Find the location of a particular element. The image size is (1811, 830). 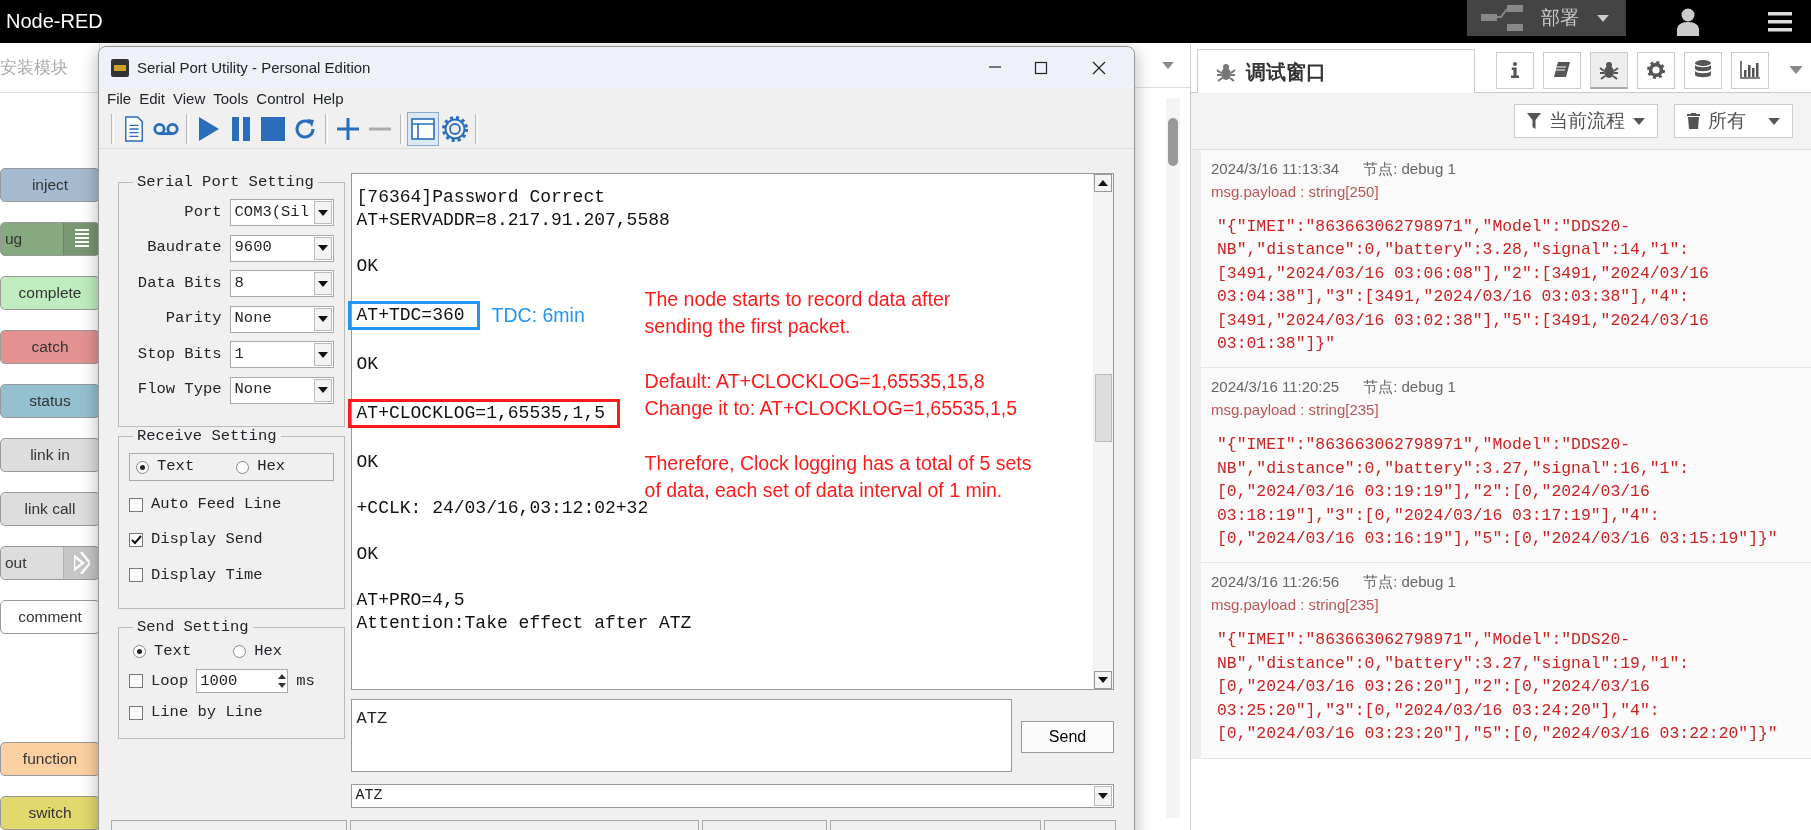

menu-item: Help is located at coordinates (328, 99).